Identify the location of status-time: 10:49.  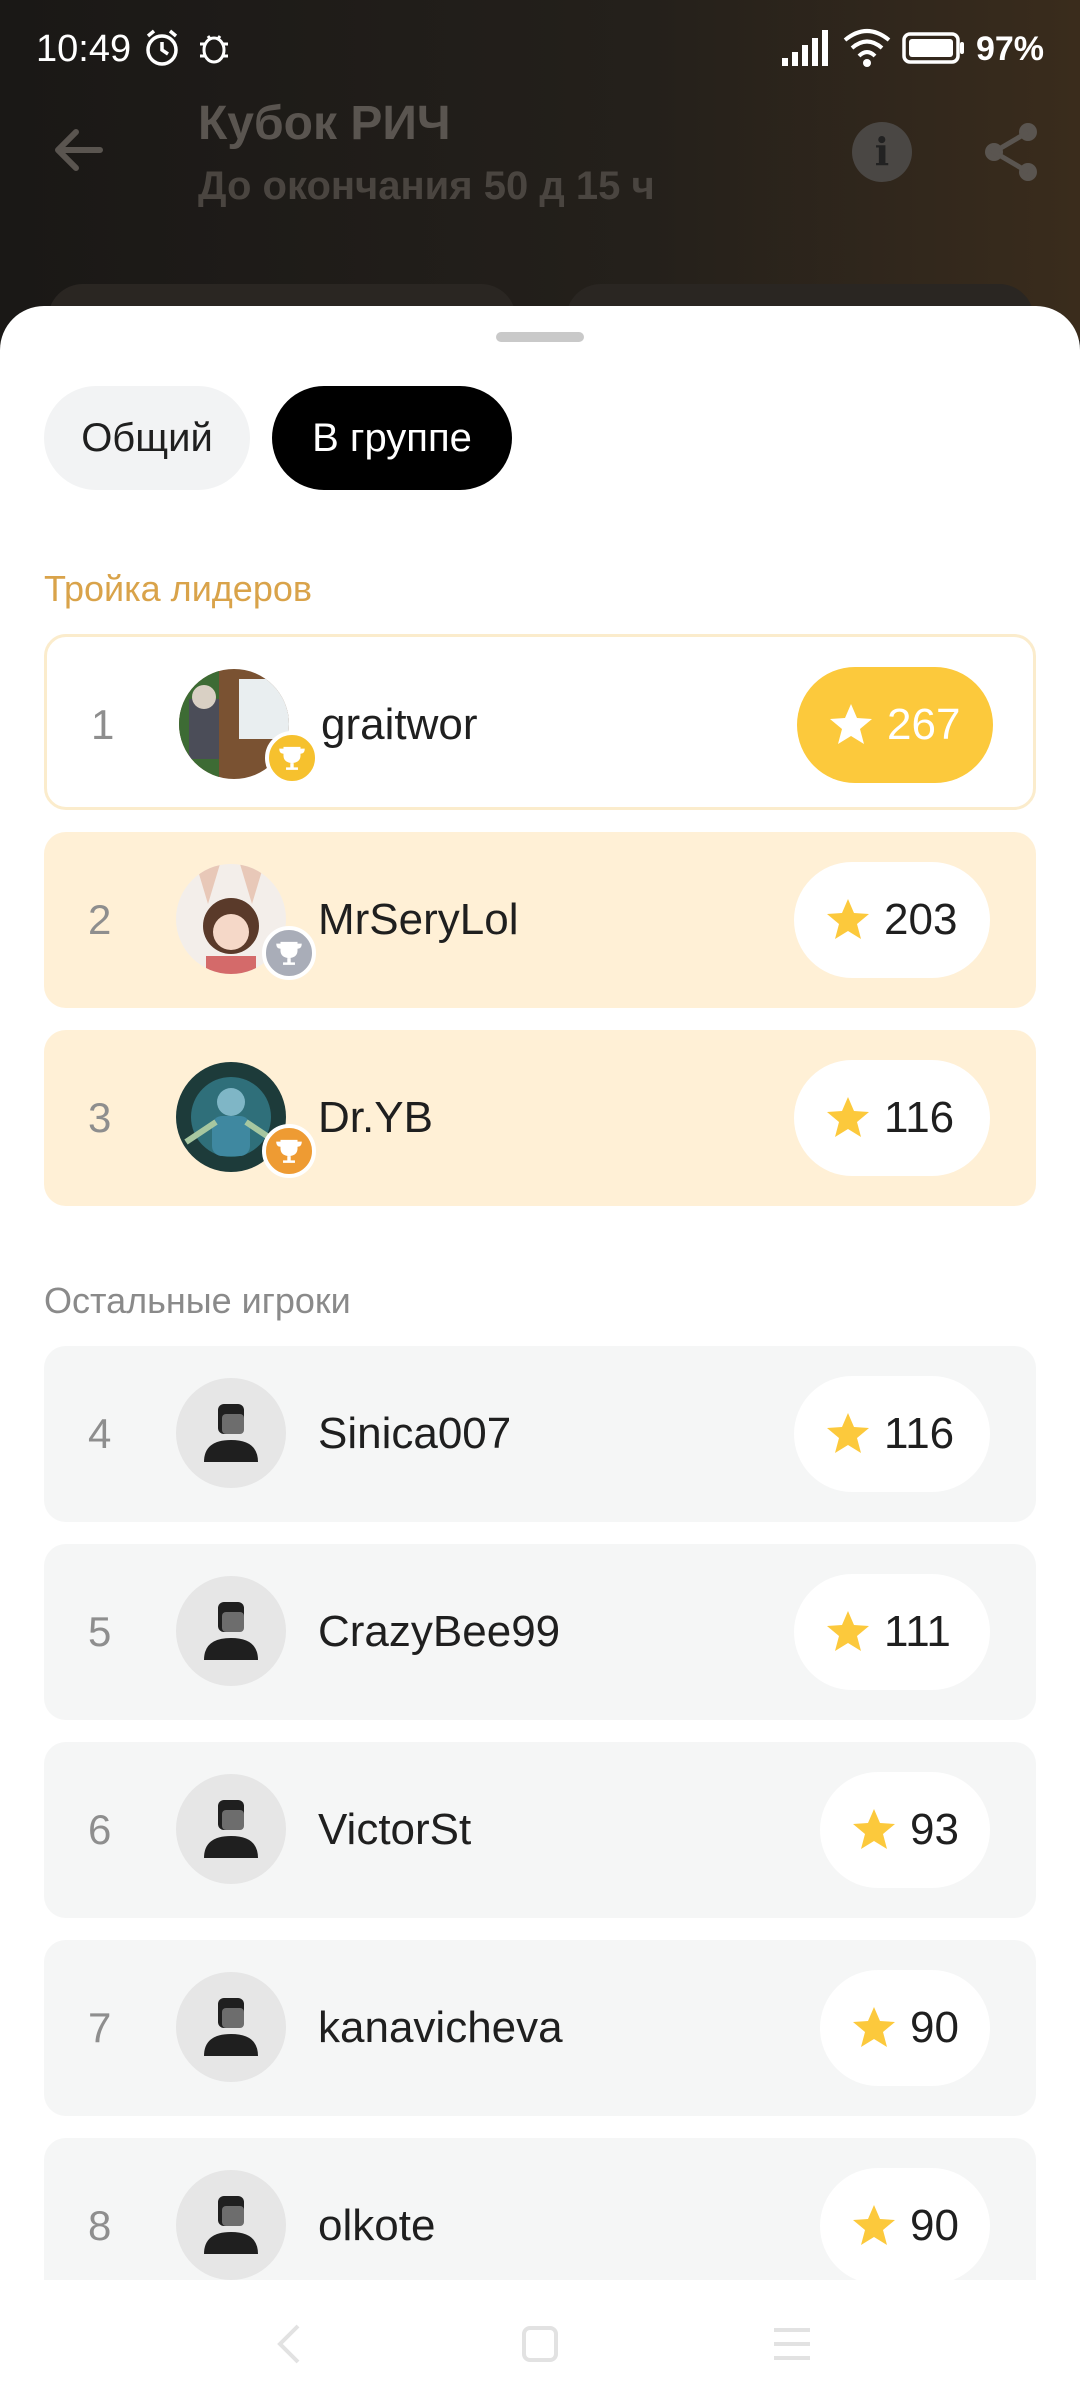
(84, 49).